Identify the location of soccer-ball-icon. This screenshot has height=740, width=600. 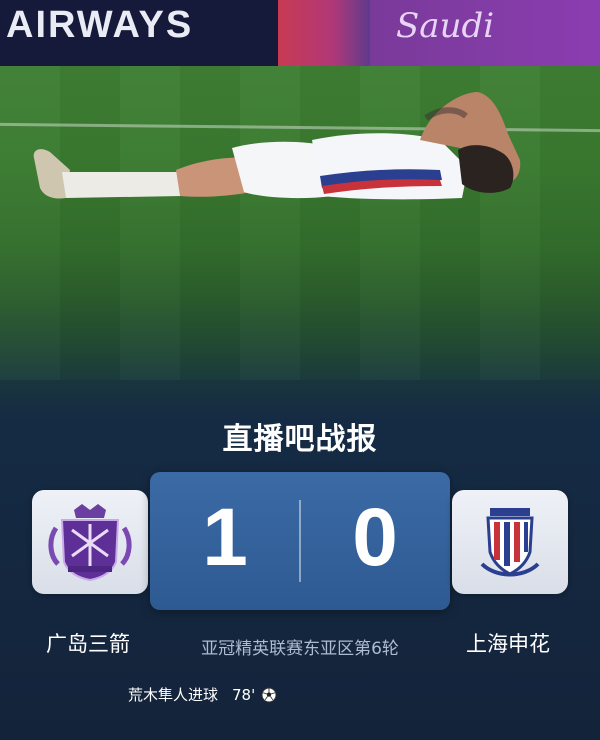
(269, 694).